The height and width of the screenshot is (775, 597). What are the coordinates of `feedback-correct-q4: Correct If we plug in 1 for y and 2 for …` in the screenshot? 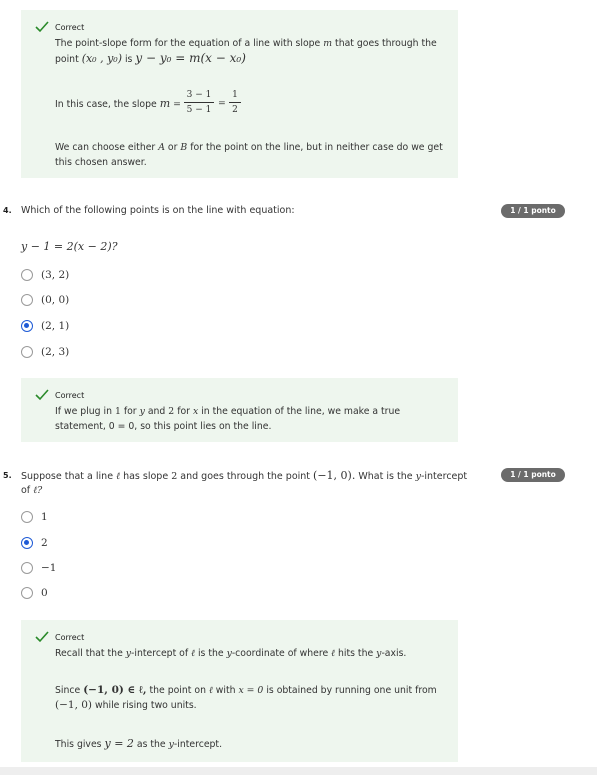 It's located at (239, 410).